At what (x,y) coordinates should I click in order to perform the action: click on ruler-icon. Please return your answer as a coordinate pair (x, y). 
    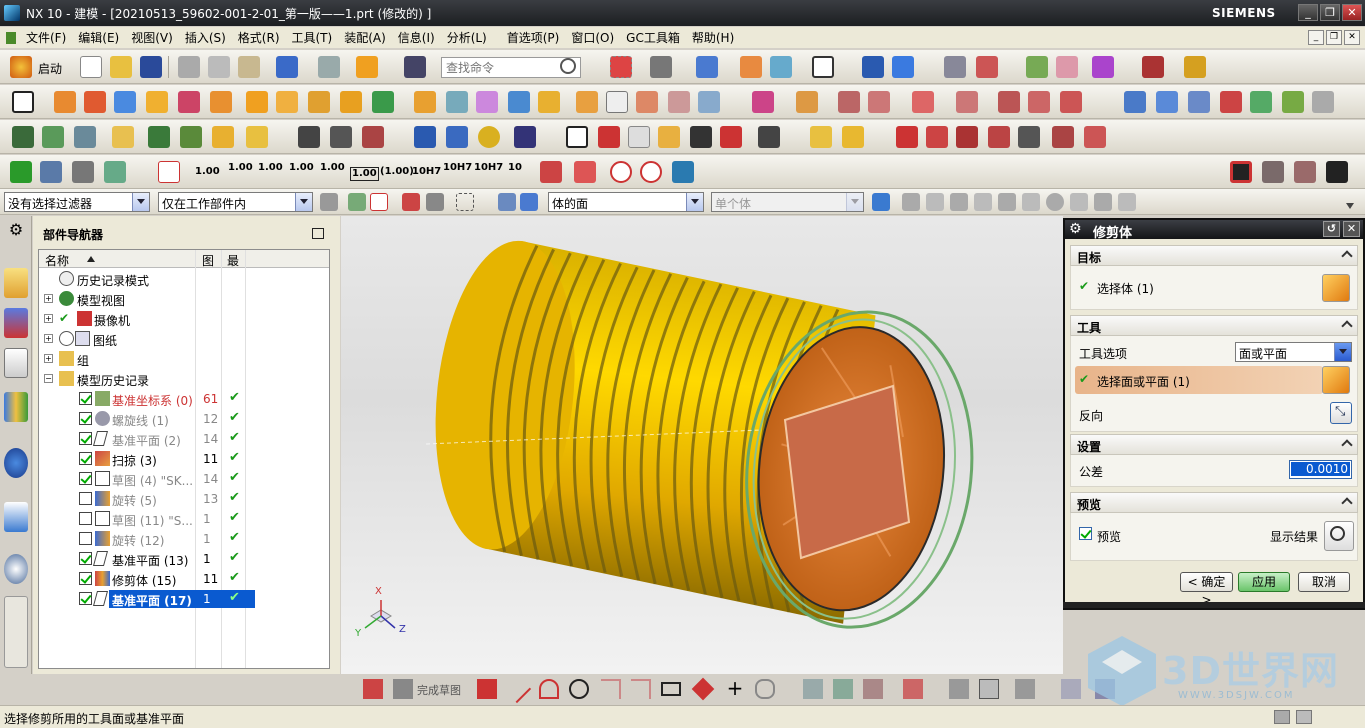
    Looking at the image, I should click on (373, 137).